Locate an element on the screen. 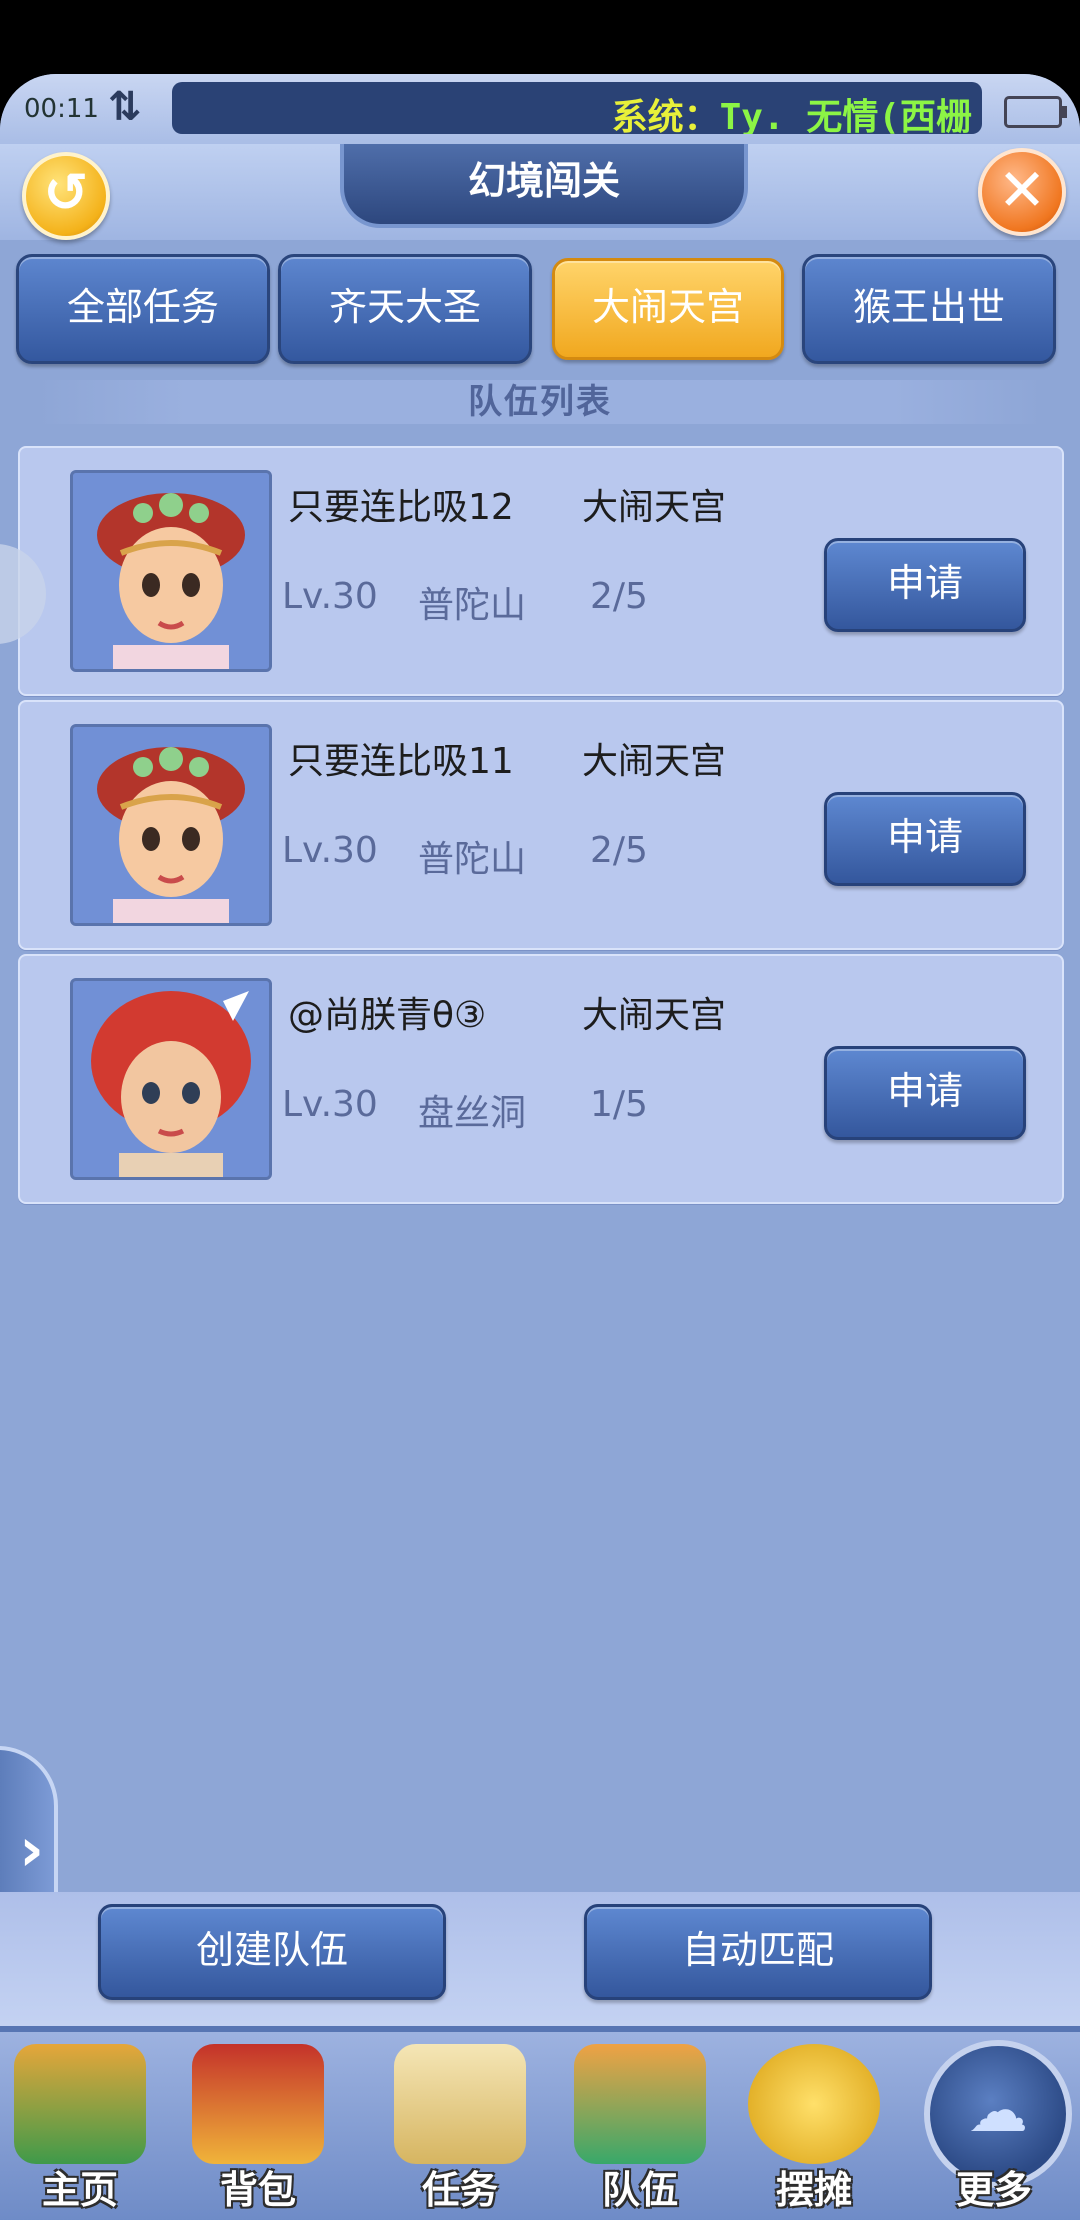 This screenshot has width=1080, height=2220. nav-label: 更多 is located at coordinates (993, 2190).